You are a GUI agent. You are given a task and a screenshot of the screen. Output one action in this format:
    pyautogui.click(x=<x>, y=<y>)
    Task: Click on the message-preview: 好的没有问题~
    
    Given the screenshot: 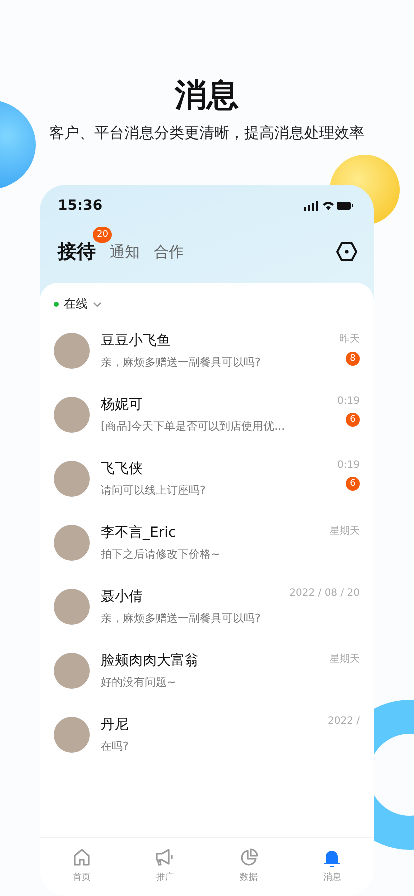 What is the action you would take?
    pyautogui.click(x=139, y=682)
    